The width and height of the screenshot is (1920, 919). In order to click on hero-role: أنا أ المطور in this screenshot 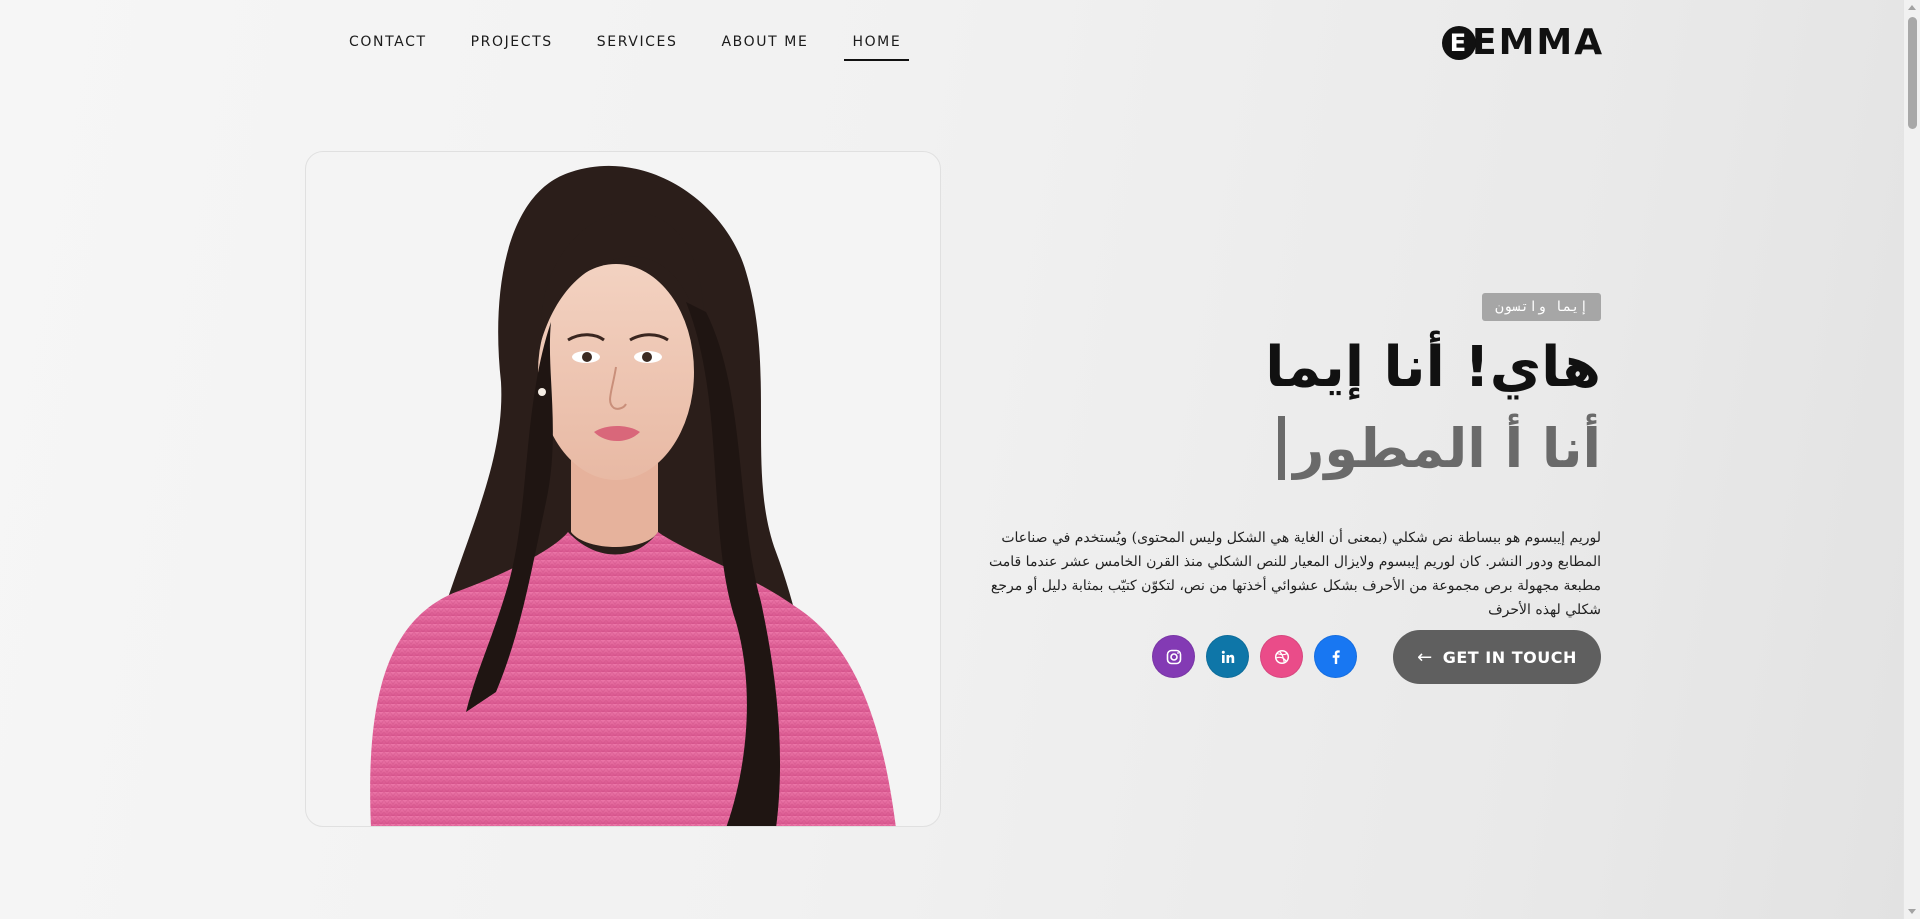, I will do `click(1439, 448)`.